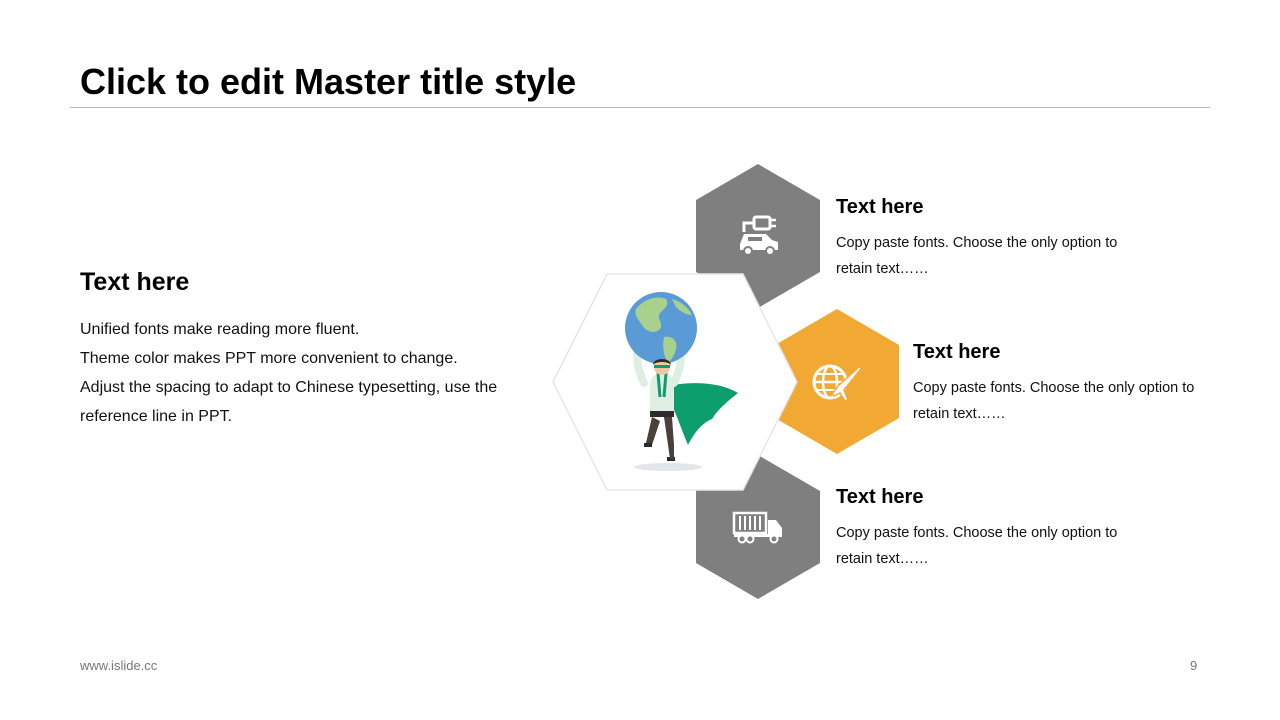  Describe the element at coordinates (328, 81) in the screenshot. I see `slide-title: Click to edit Master title style` at that location.